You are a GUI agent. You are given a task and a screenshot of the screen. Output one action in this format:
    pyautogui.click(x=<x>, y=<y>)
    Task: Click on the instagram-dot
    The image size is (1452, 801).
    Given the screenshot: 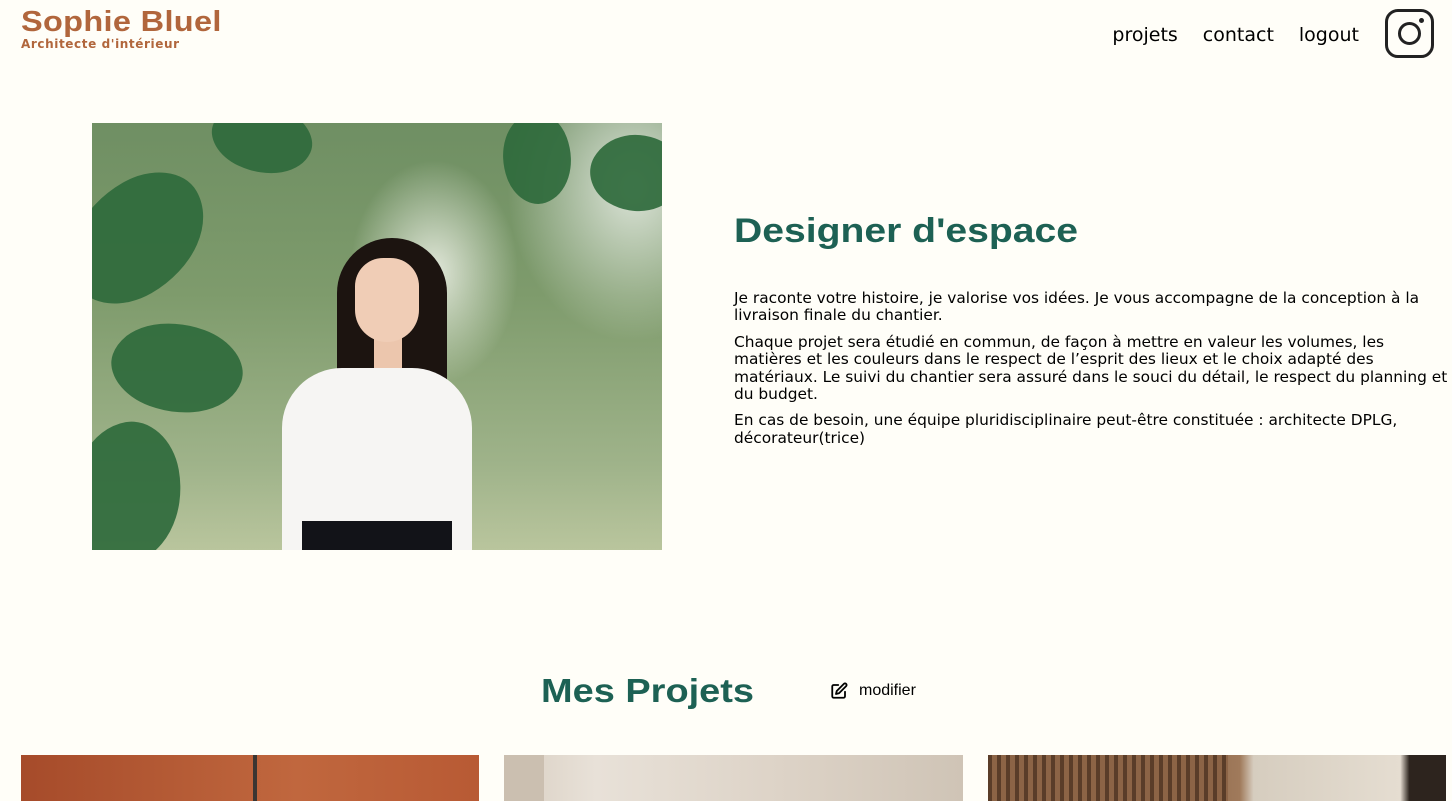 What is the action you would take?
    pyautogui.click(x=1421, y=20)
    